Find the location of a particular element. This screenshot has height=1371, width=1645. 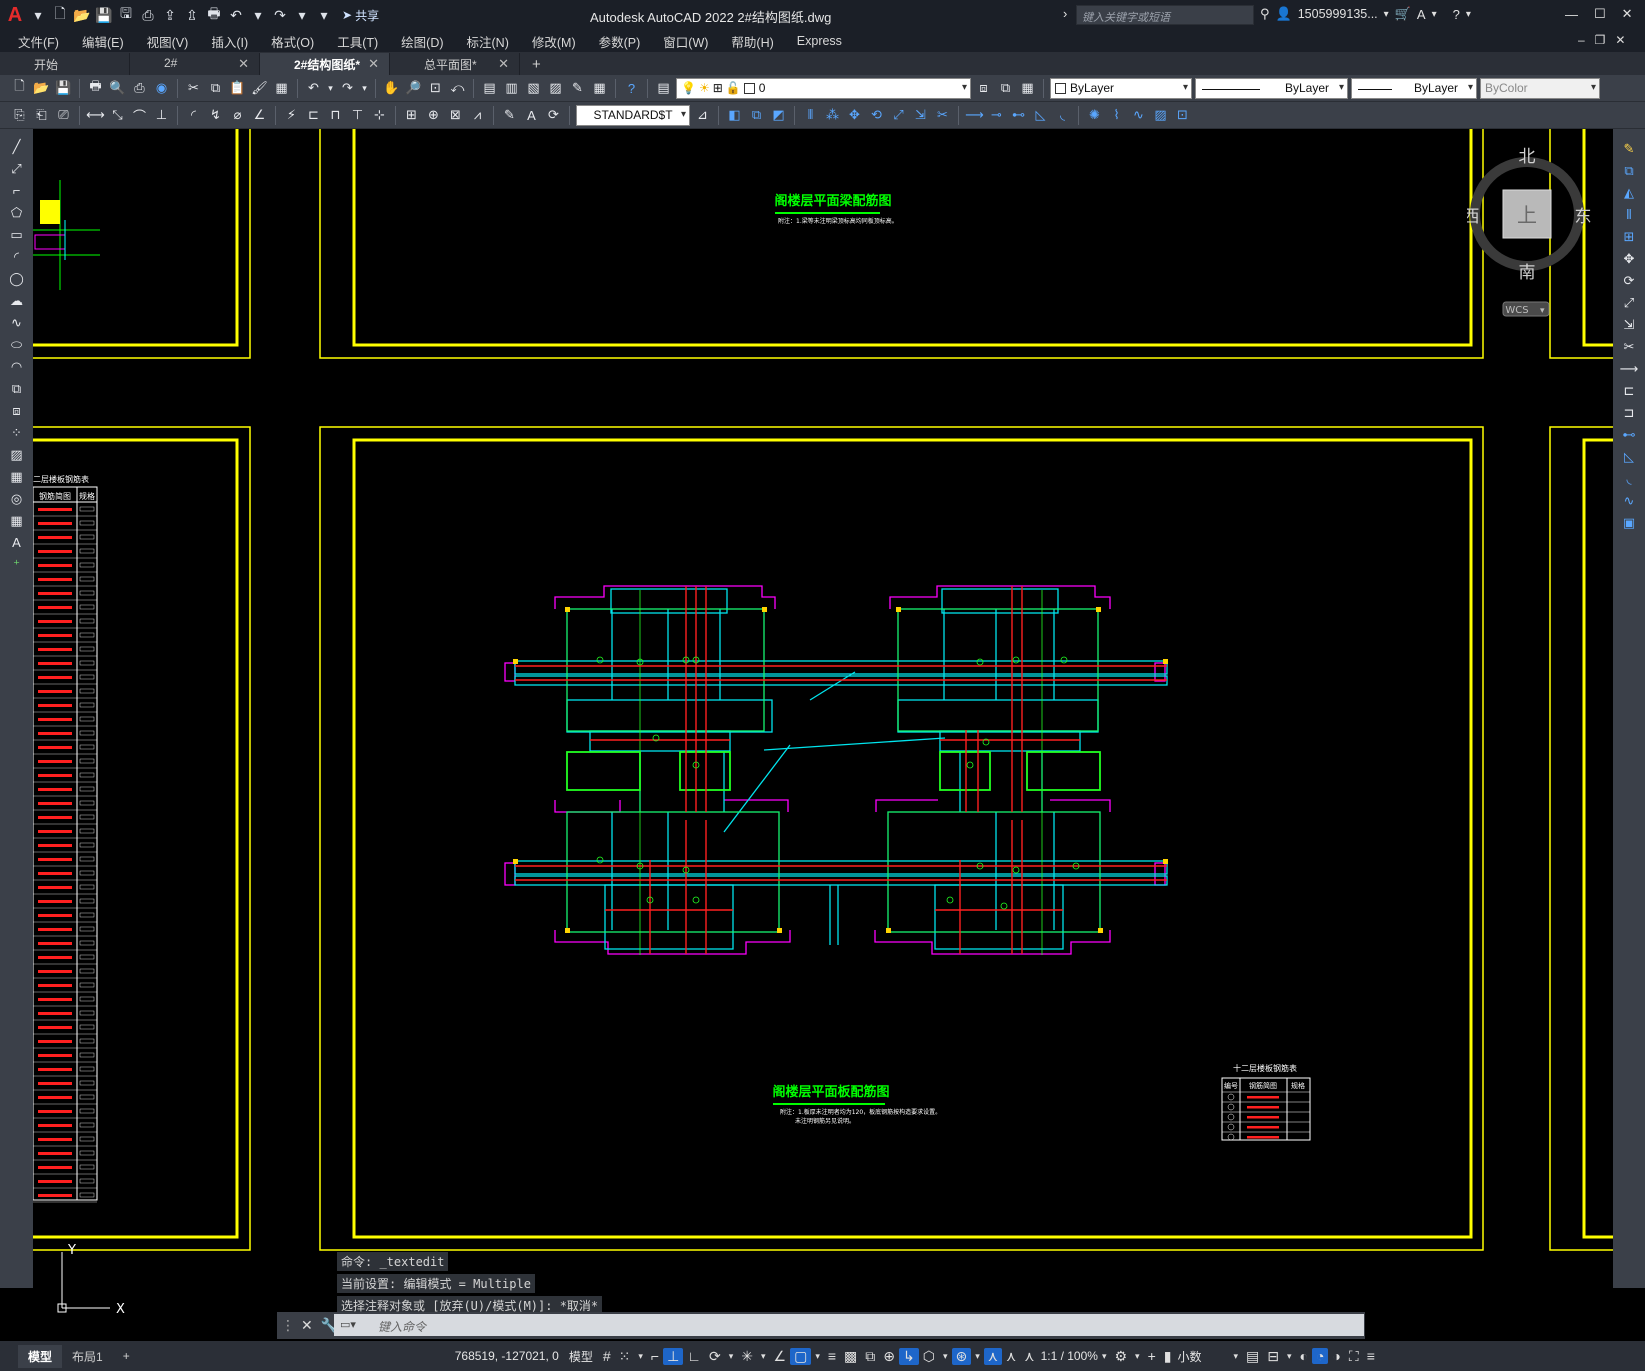

plot-preview-icon: 🔍 is located at coordinates (117, 88).